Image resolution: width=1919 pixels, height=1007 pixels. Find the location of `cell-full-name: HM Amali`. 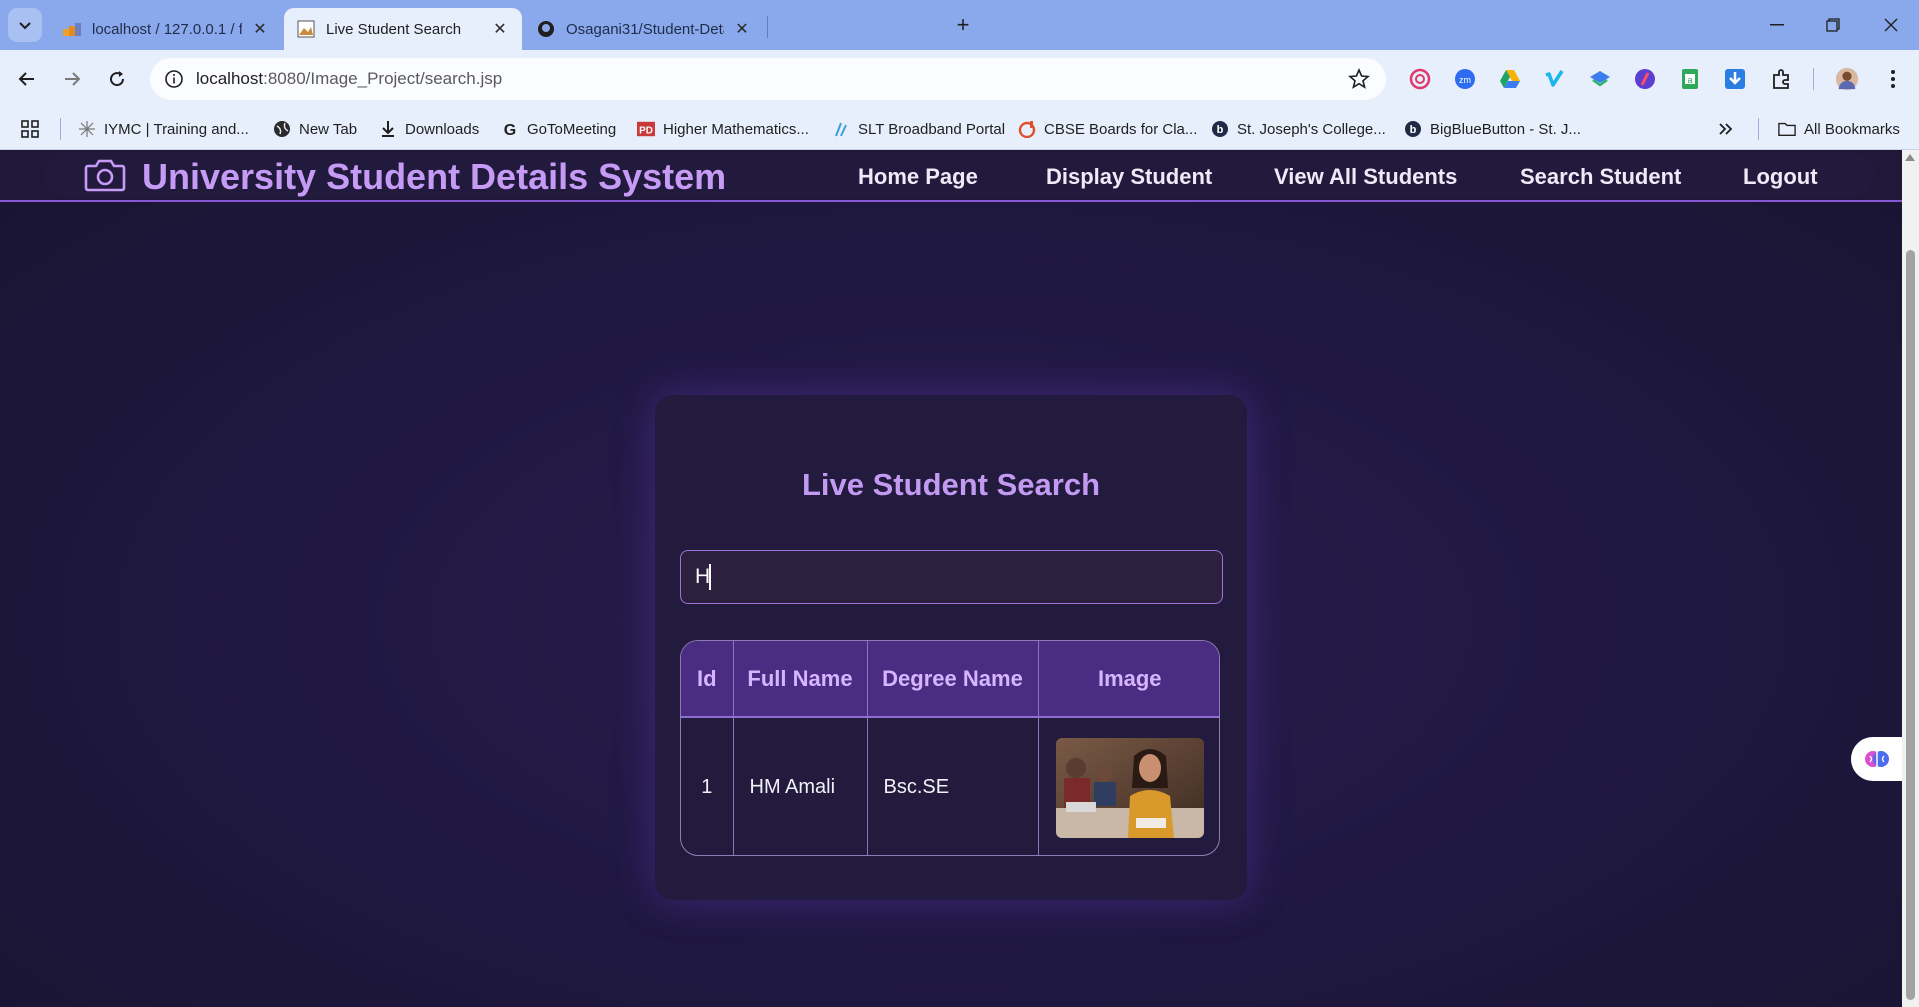

cell-full-name: HM Amali is located at coordinates (800, 786).